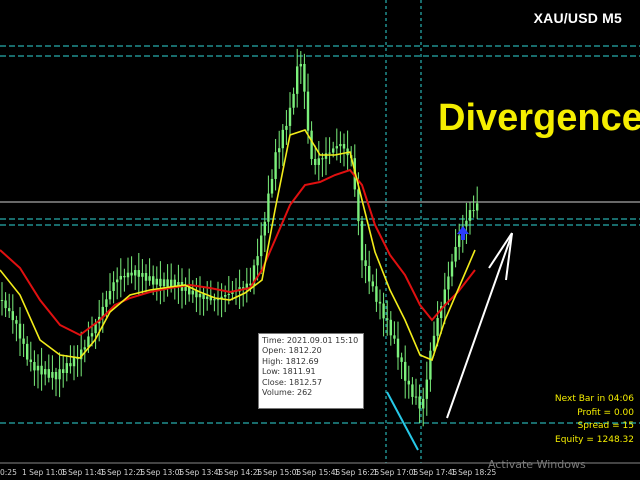  What do you see at coordinates (577, 18) in the screenshot?
I see `symbol-label: XAU/USD M5` at bounding box center [577, 18].